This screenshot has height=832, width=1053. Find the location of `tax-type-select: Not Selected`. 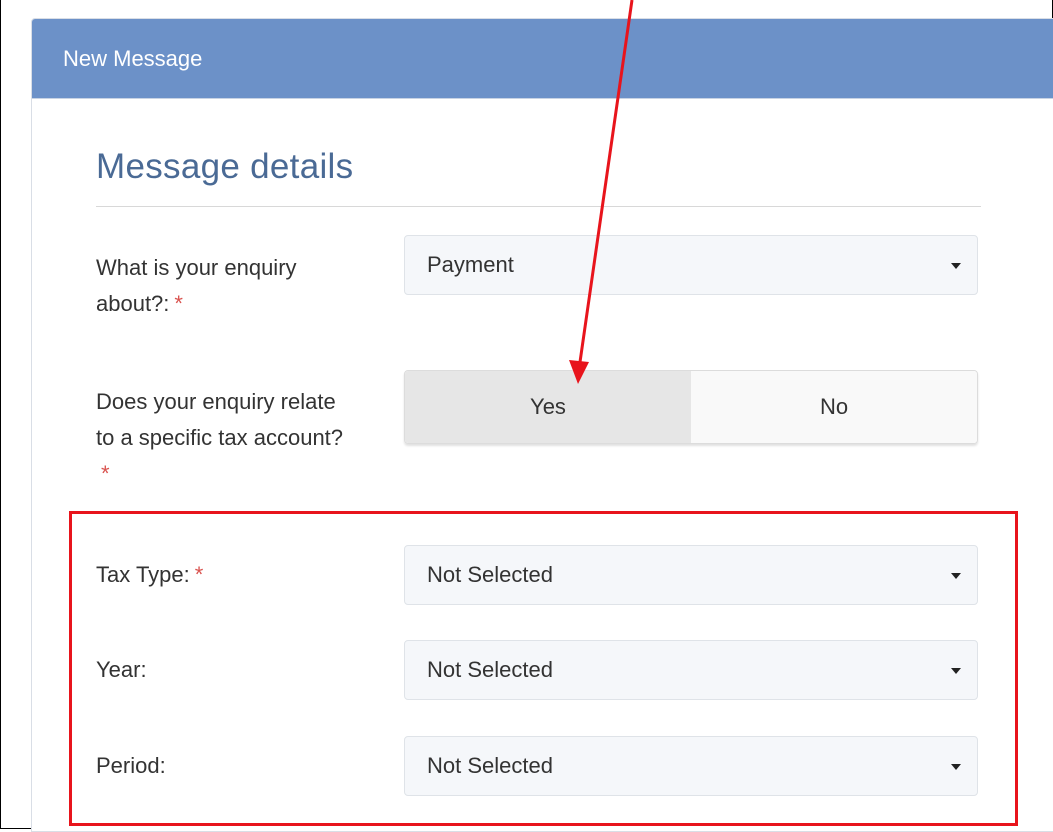

tax-type-select: Not Selected is located at coordinates (691, 575).